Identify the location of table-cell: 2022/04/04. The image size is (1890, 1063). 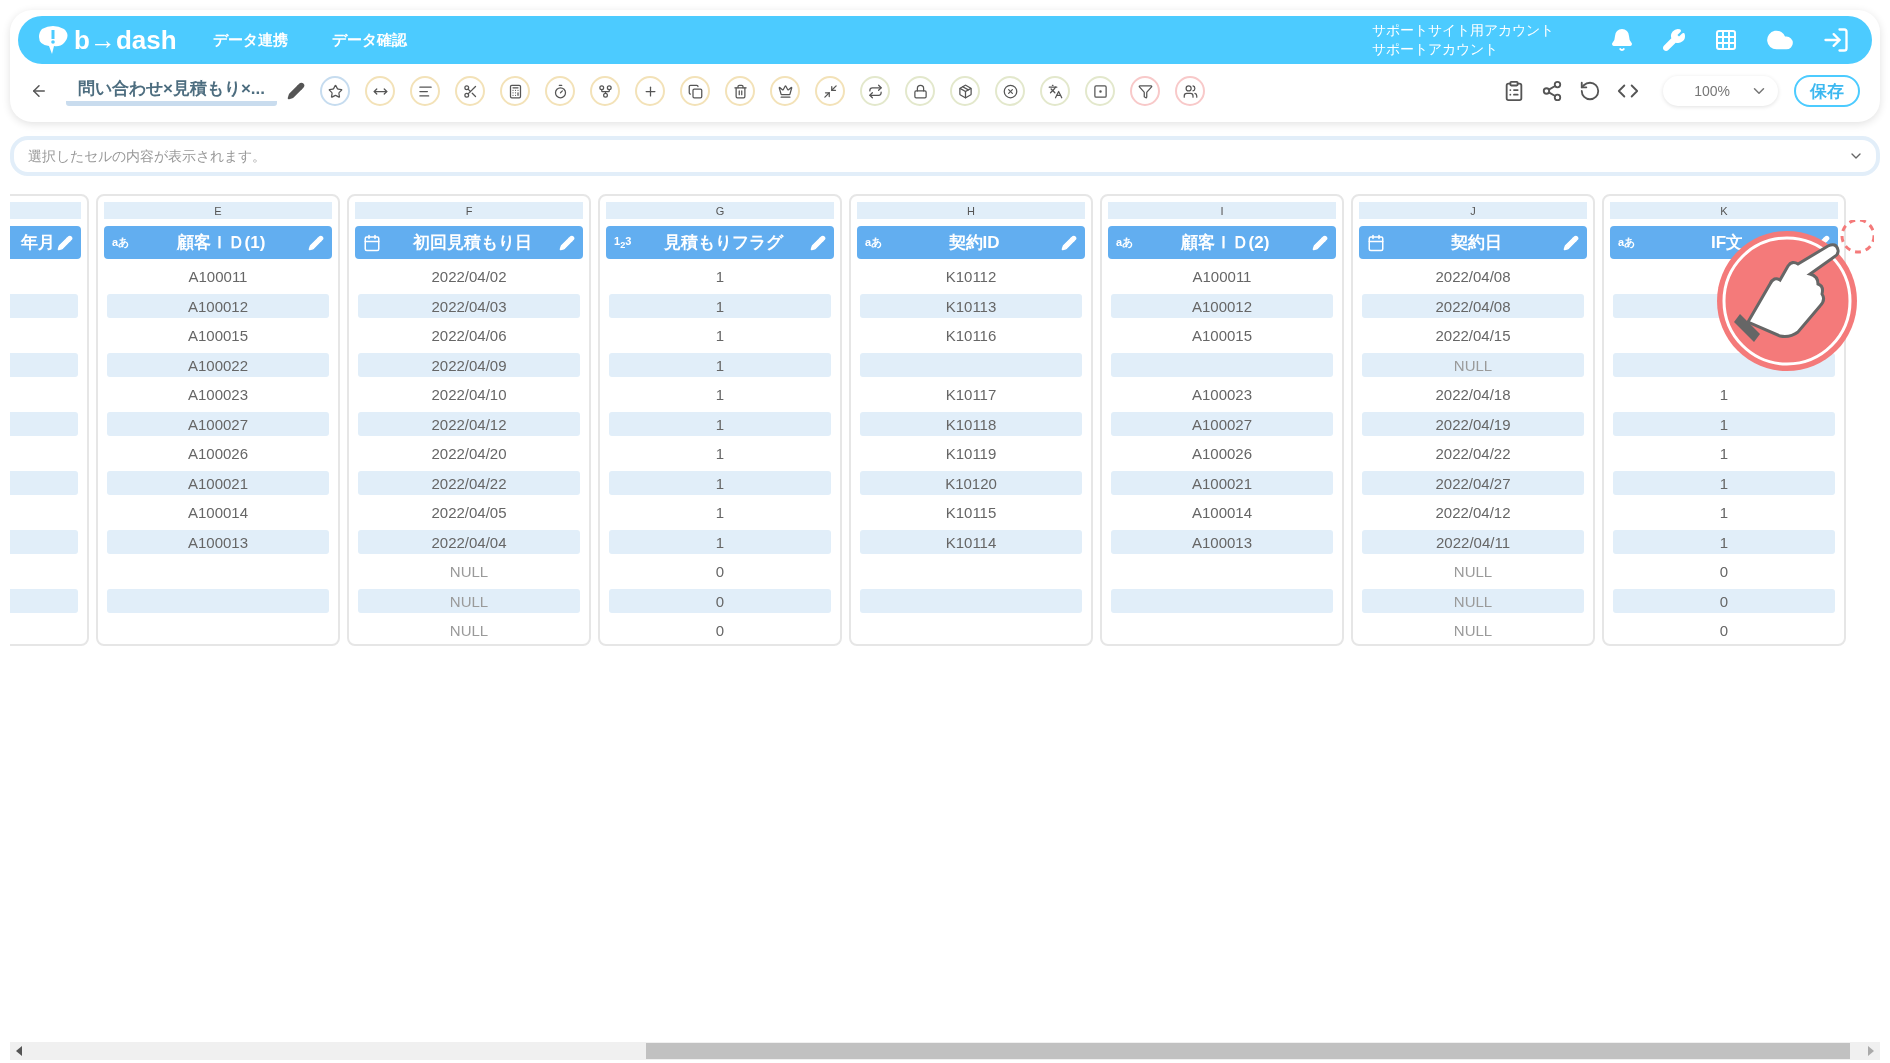
(469, 542).